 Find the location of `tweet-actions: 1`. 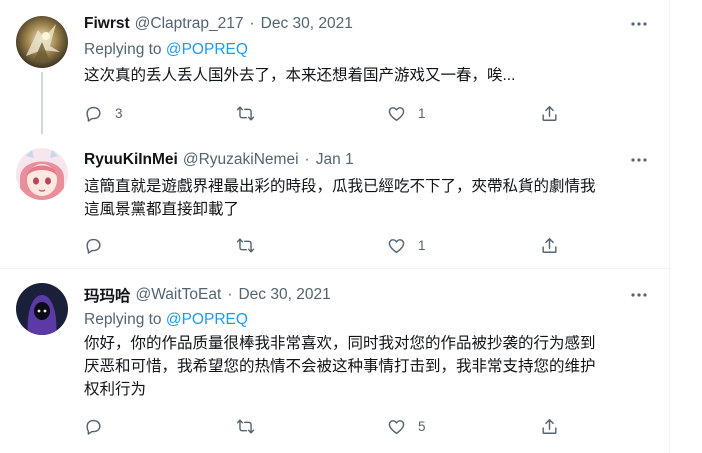

tweet-actions: 1 is located at coordinates (324, 245).